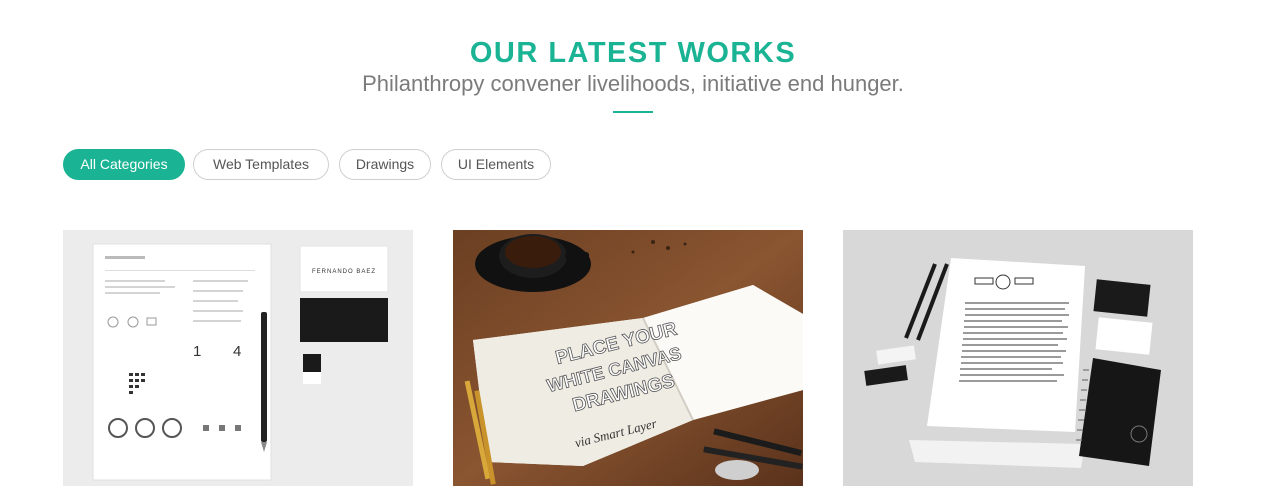 The image size is (1272, 486). I want to click on filter-drawings: Drawings, so click(385, 164).